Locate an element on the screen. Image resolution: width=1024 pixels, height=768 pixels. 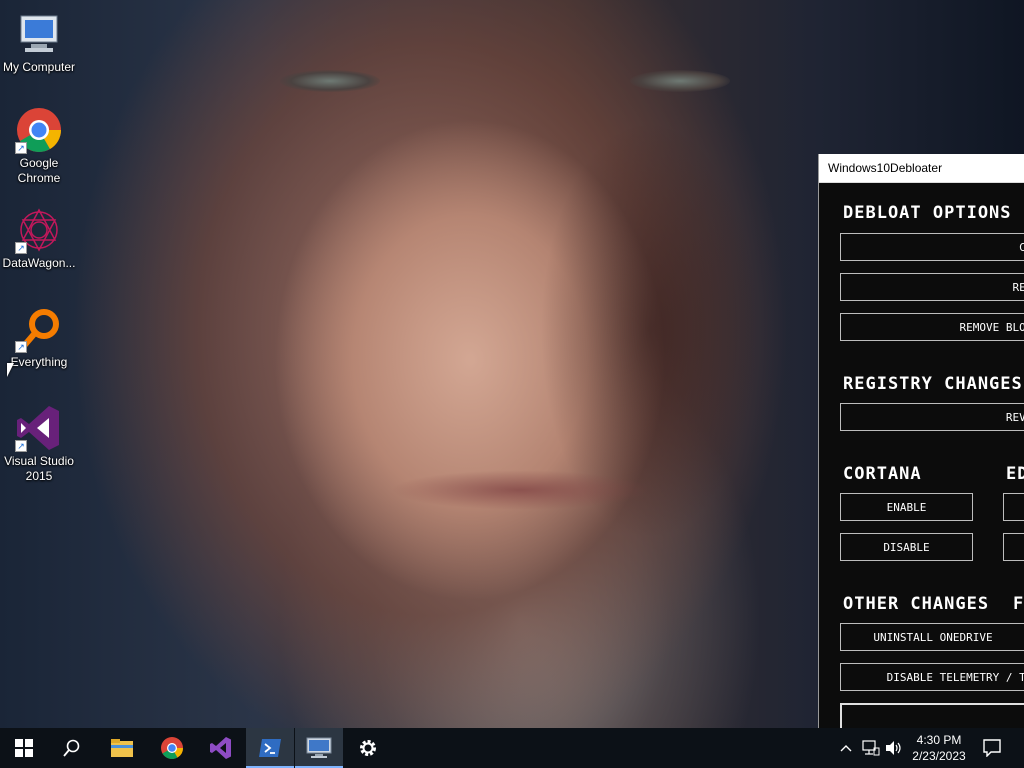
start-icon is located at coordinates (24, 748).